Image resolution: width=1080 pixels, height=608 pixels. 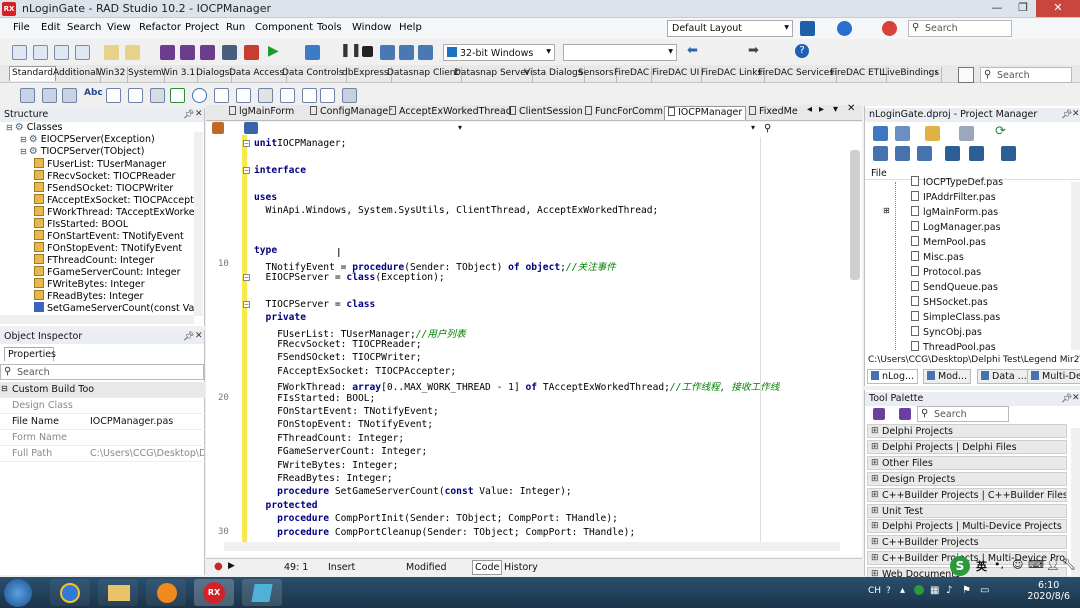 What do you see at coordinates (4, 388) in the screenshot?
I see `collapse-icon: ⊟` at bounding box center [4, 388].